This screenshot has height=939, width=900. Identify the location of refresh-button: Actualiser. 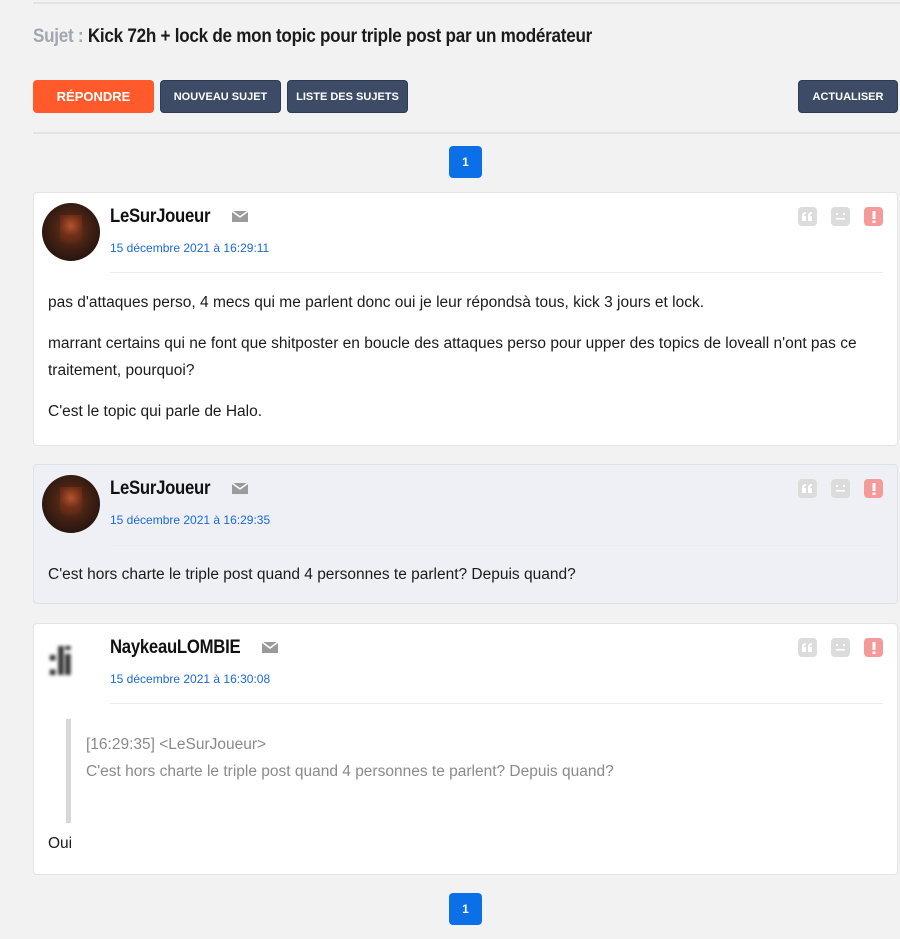
(848, 96).